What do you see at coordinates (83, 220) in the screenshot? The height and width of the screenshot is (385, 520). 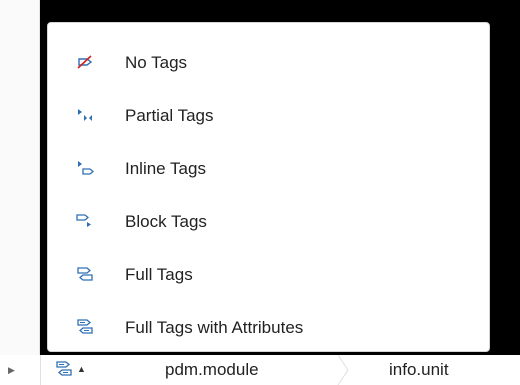 I see `block-tags-icon` at bounding box center [83, 220].